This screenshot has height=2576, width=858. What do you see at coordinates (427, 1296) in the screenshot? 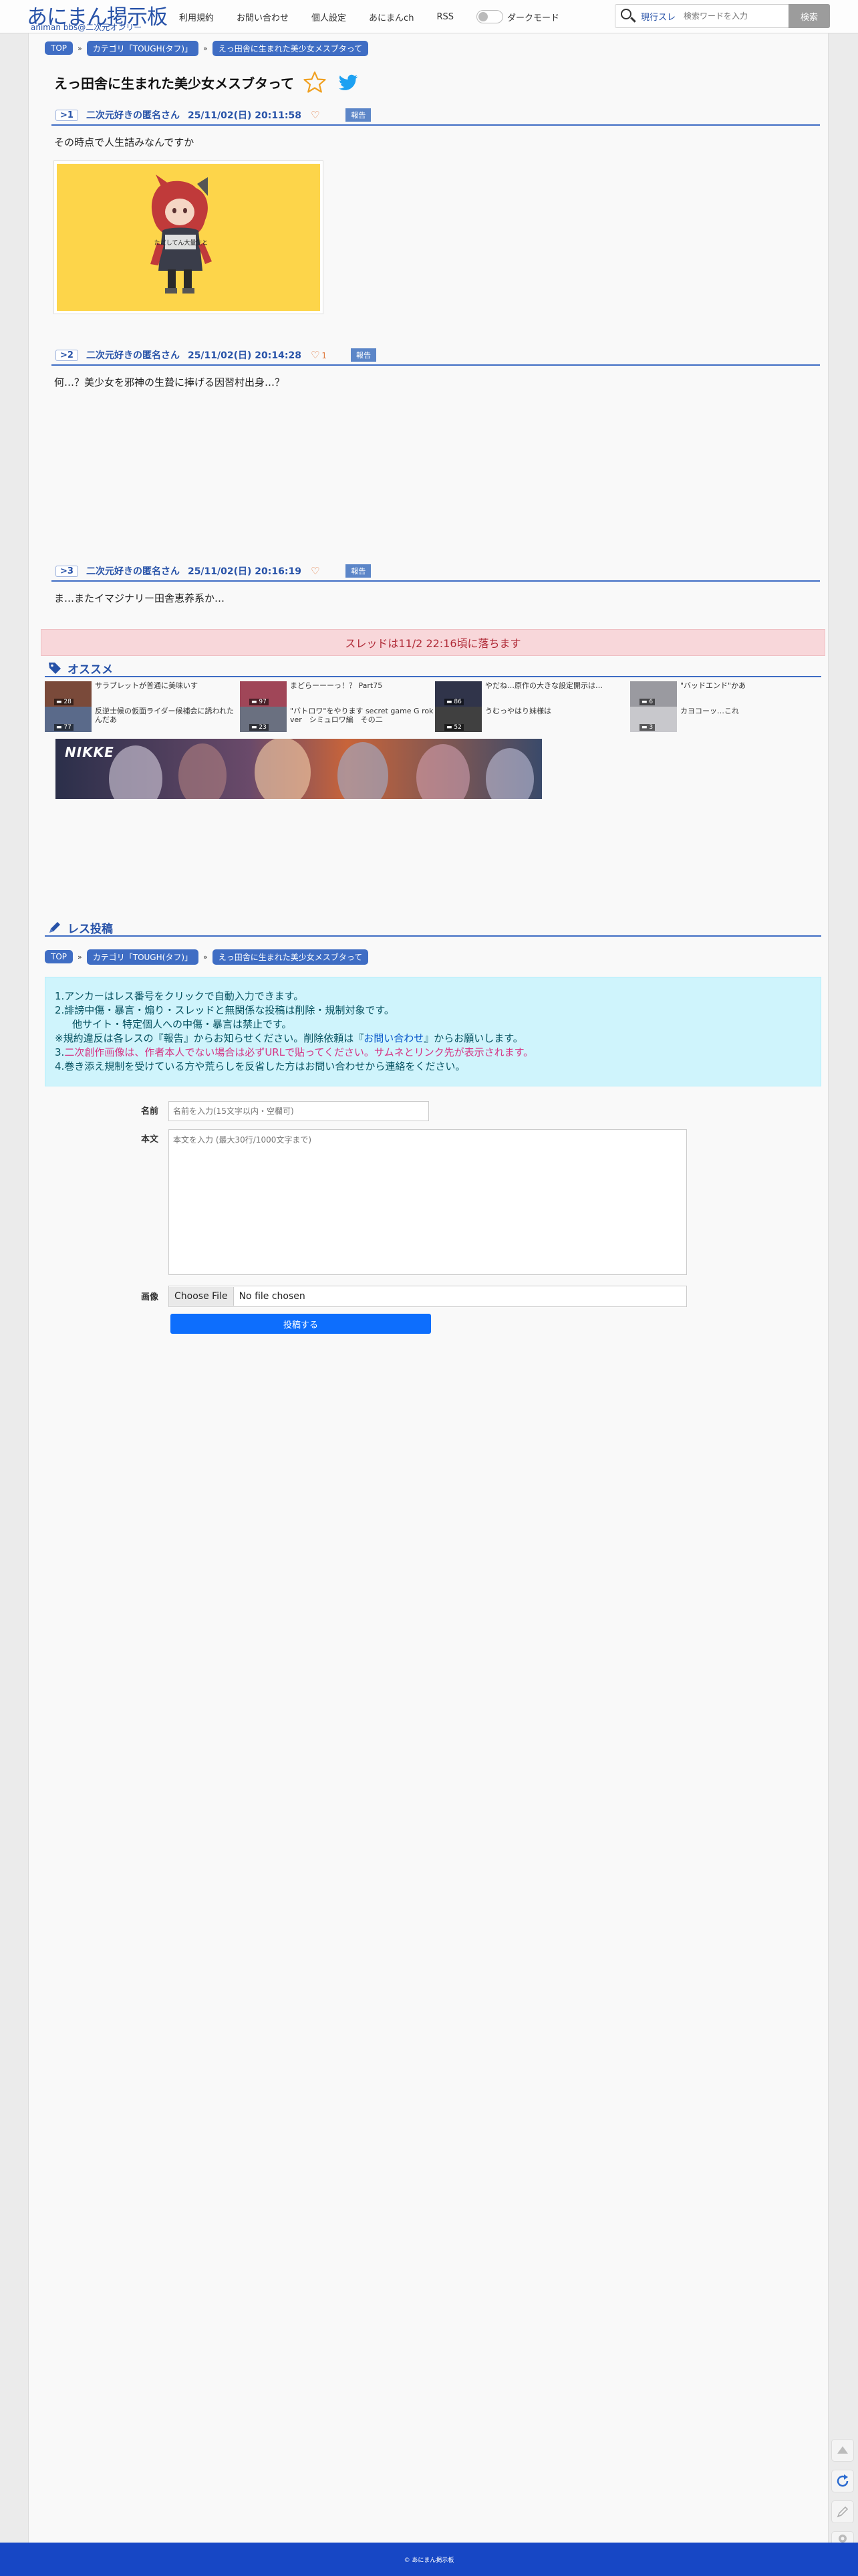
I see `image-file-input: Choose File No file chosen` at bounding box center [427, 1296].